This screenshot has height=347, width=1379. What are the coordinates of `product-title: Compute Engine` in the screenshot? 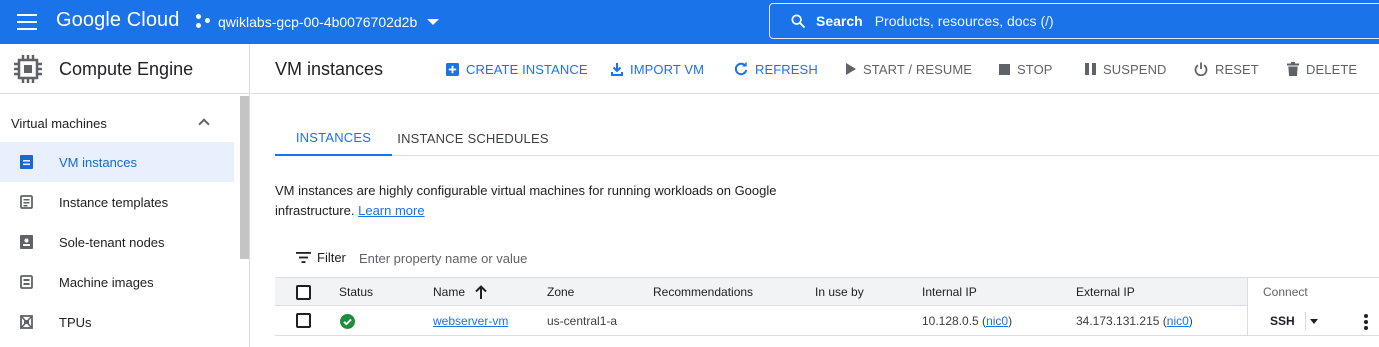 It's located at (126, 69).